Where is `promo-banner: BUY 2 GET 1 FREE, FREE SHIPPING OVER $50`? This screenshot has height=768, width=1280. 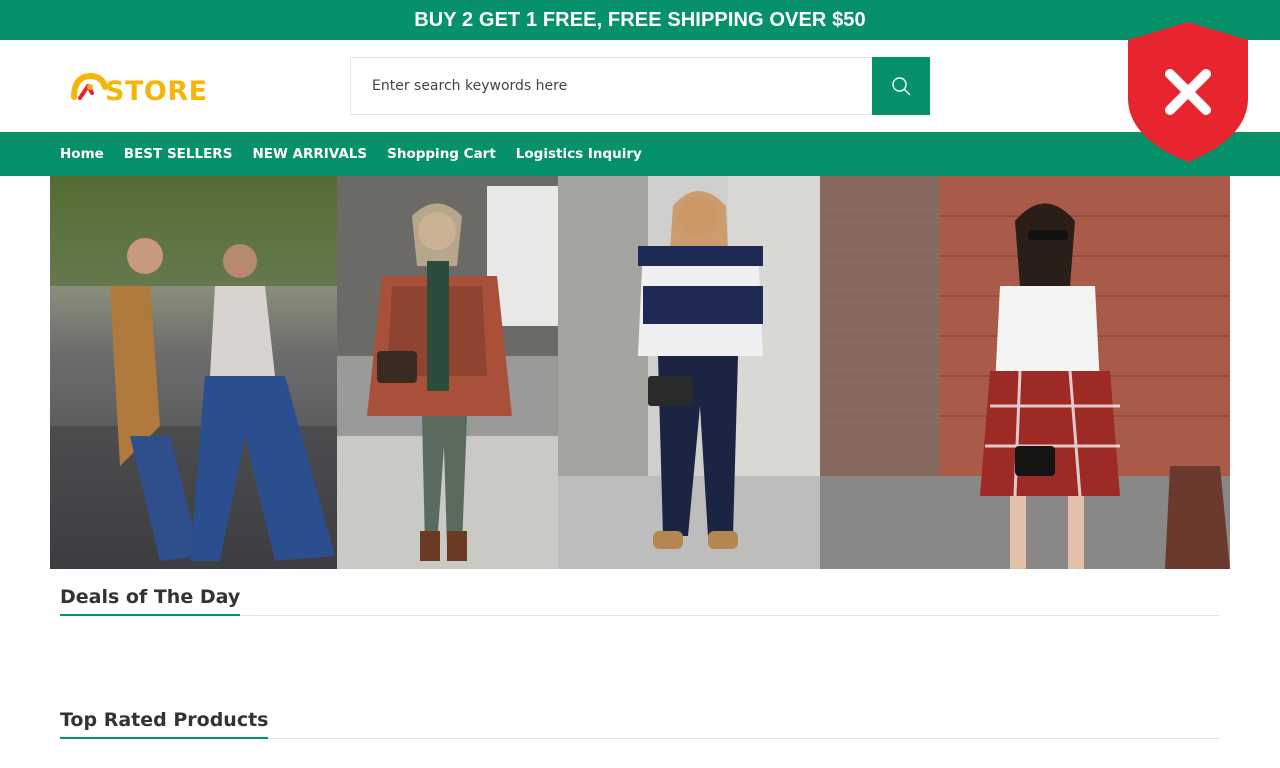 promo-banner: BUY 2 GET 1 FREE, FREE SHIPPING OVER $50 is located at coordinates (640, 20).